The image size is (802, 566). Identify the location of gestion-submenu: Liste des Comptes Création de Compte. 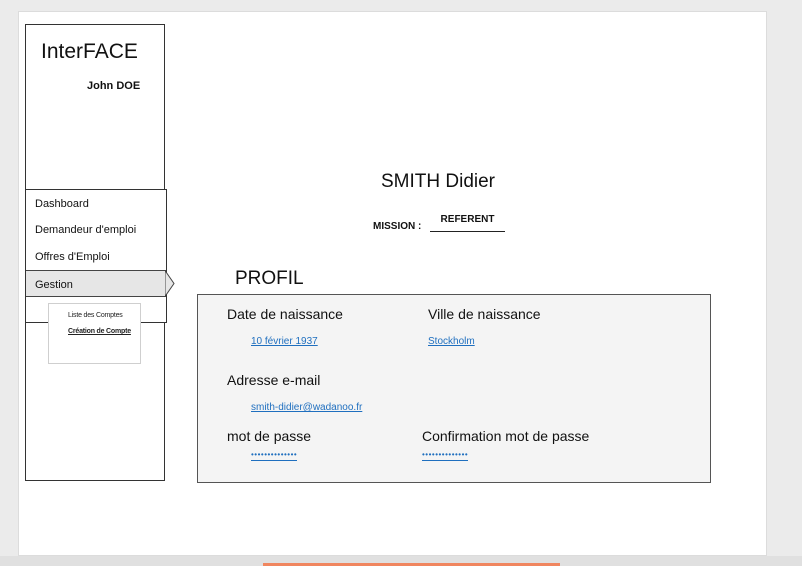
(94, 333).